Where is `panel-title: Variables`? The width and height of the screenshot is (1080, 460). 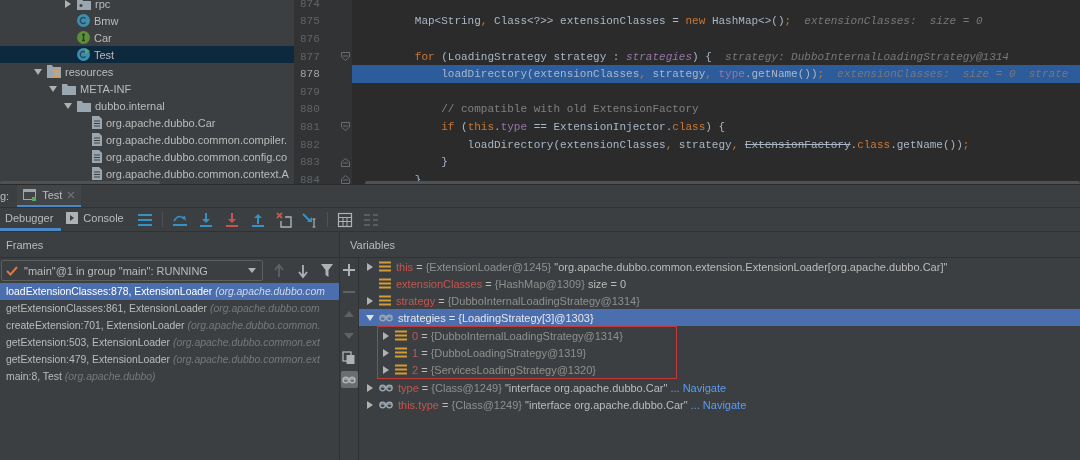
panel-title: Variables is located at coordinates (710, 245).